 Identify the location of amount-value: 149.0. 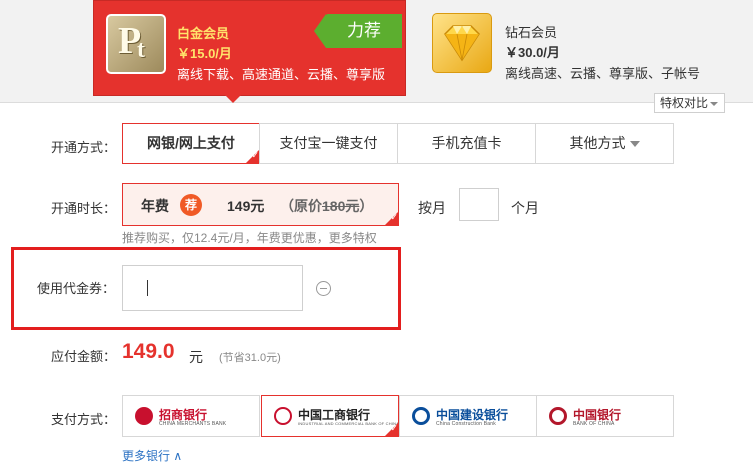
(148, 351).